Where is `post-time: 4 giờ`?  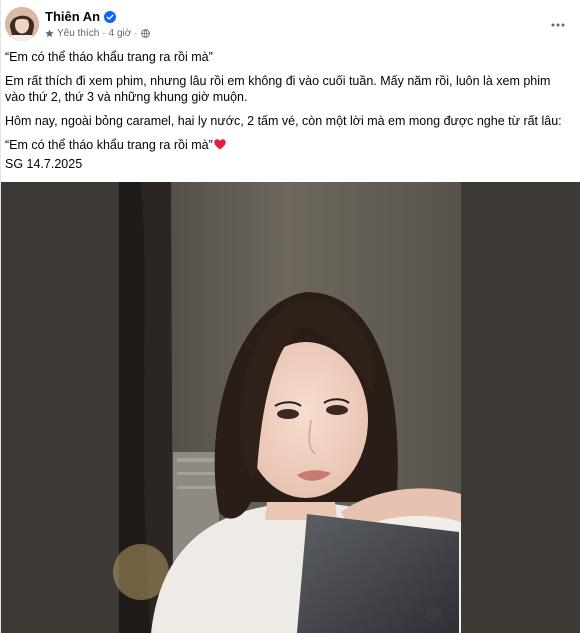
post-time: 4 giờ is located at coordinates (120, 33).